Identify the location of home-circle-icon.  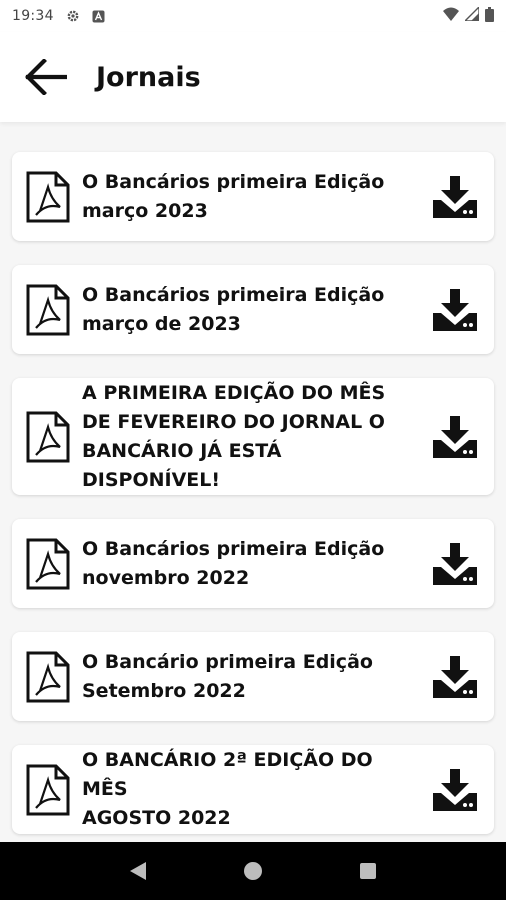
(252, 871).